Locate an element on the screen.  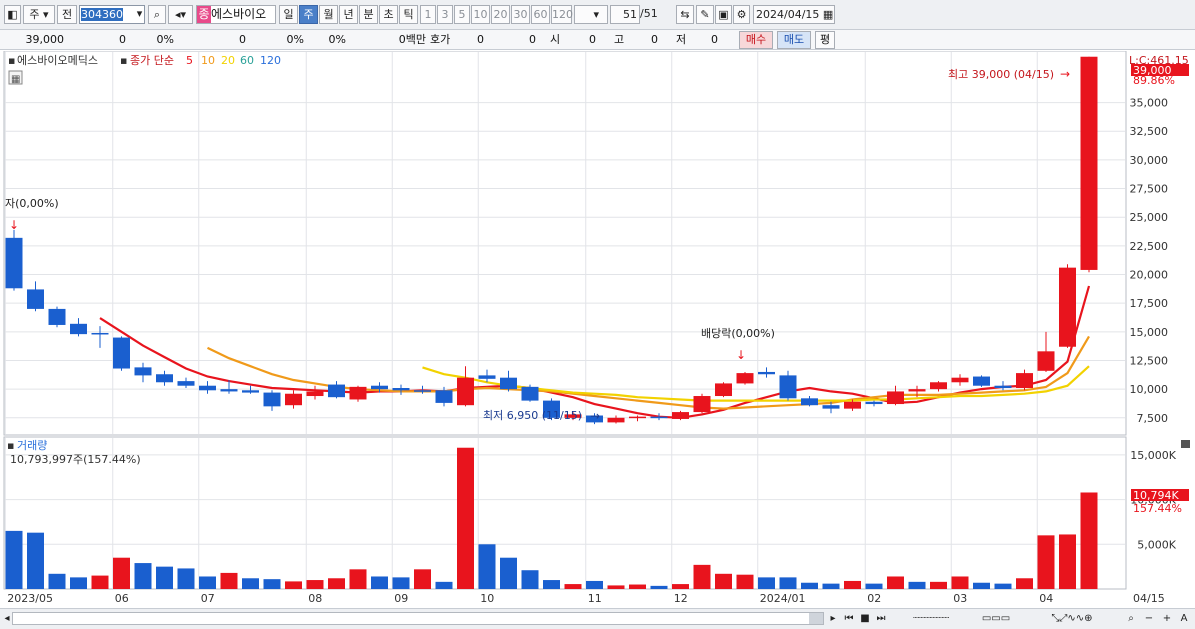
volume-tick-label: 5,000K is located at coordinates (1156, 544).